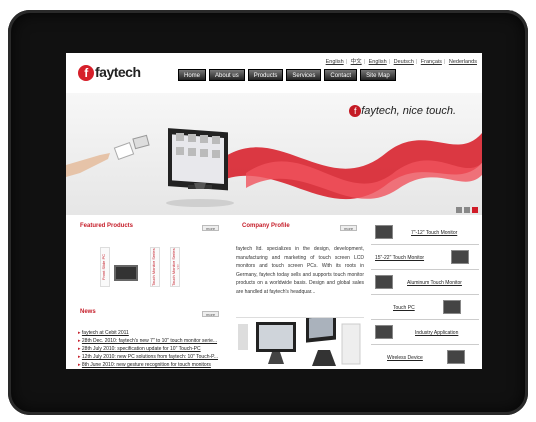  I want to click on lang-english: English, so click(335, 62).